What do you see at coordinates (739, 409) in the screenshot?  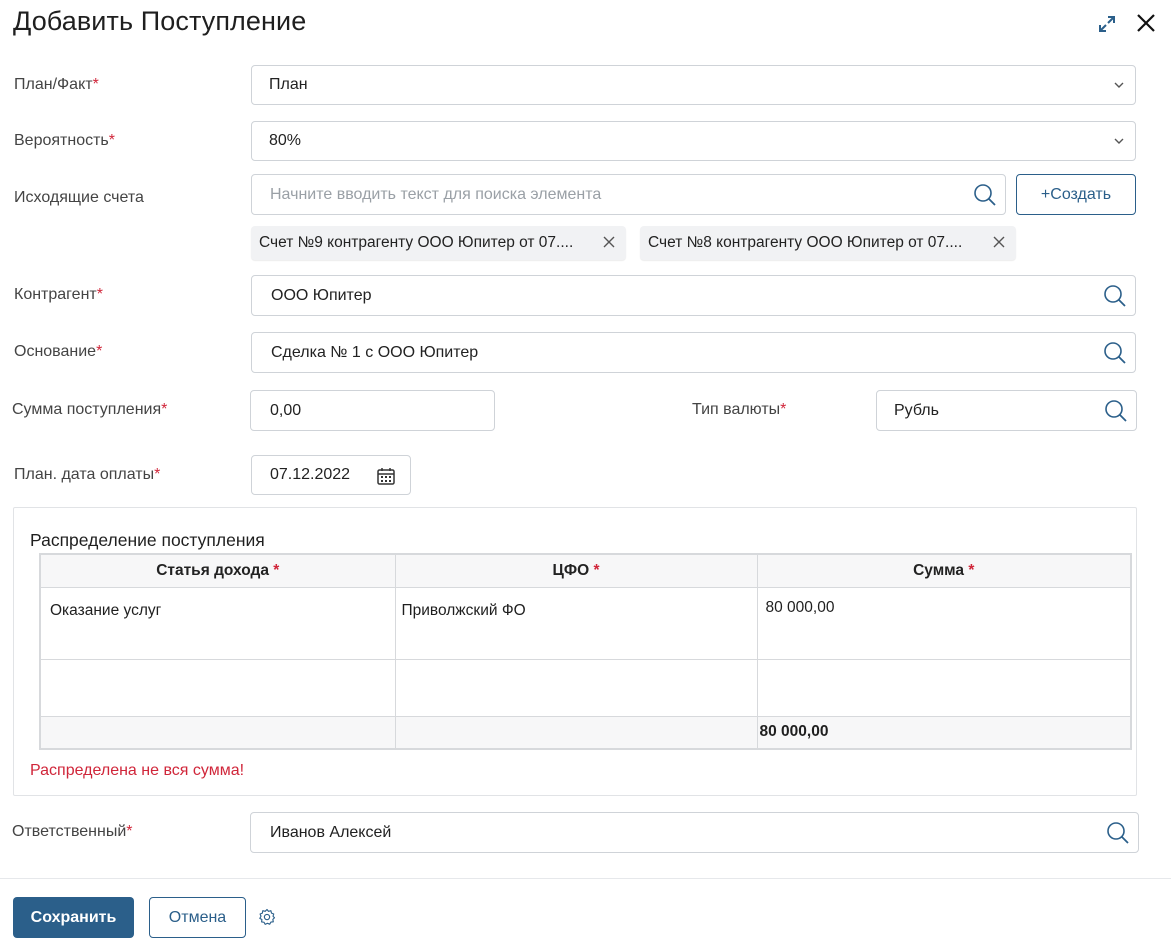 I see `currency-label: Тип валюты*` at bounding box center [739, 409].